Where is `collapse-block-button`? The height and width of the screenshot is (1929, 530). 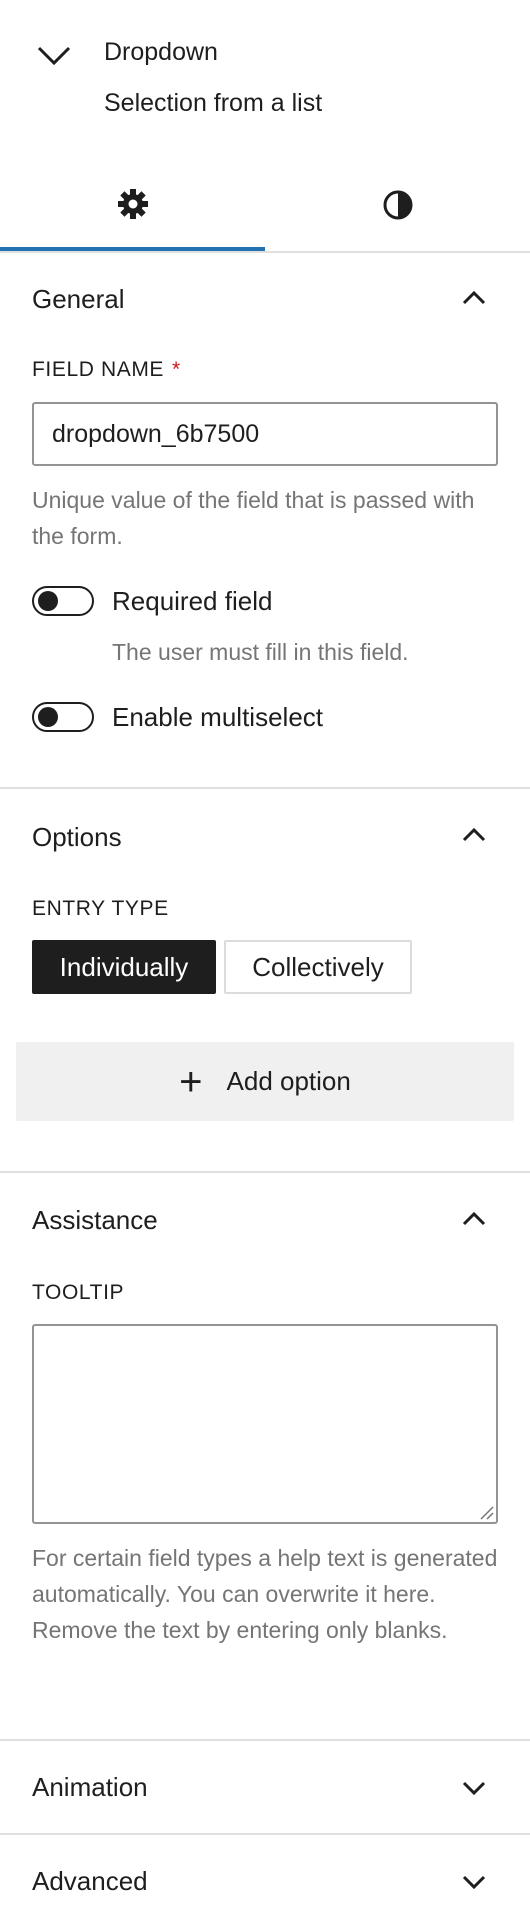 collapse-block-button is located at coordinates (54, 56).